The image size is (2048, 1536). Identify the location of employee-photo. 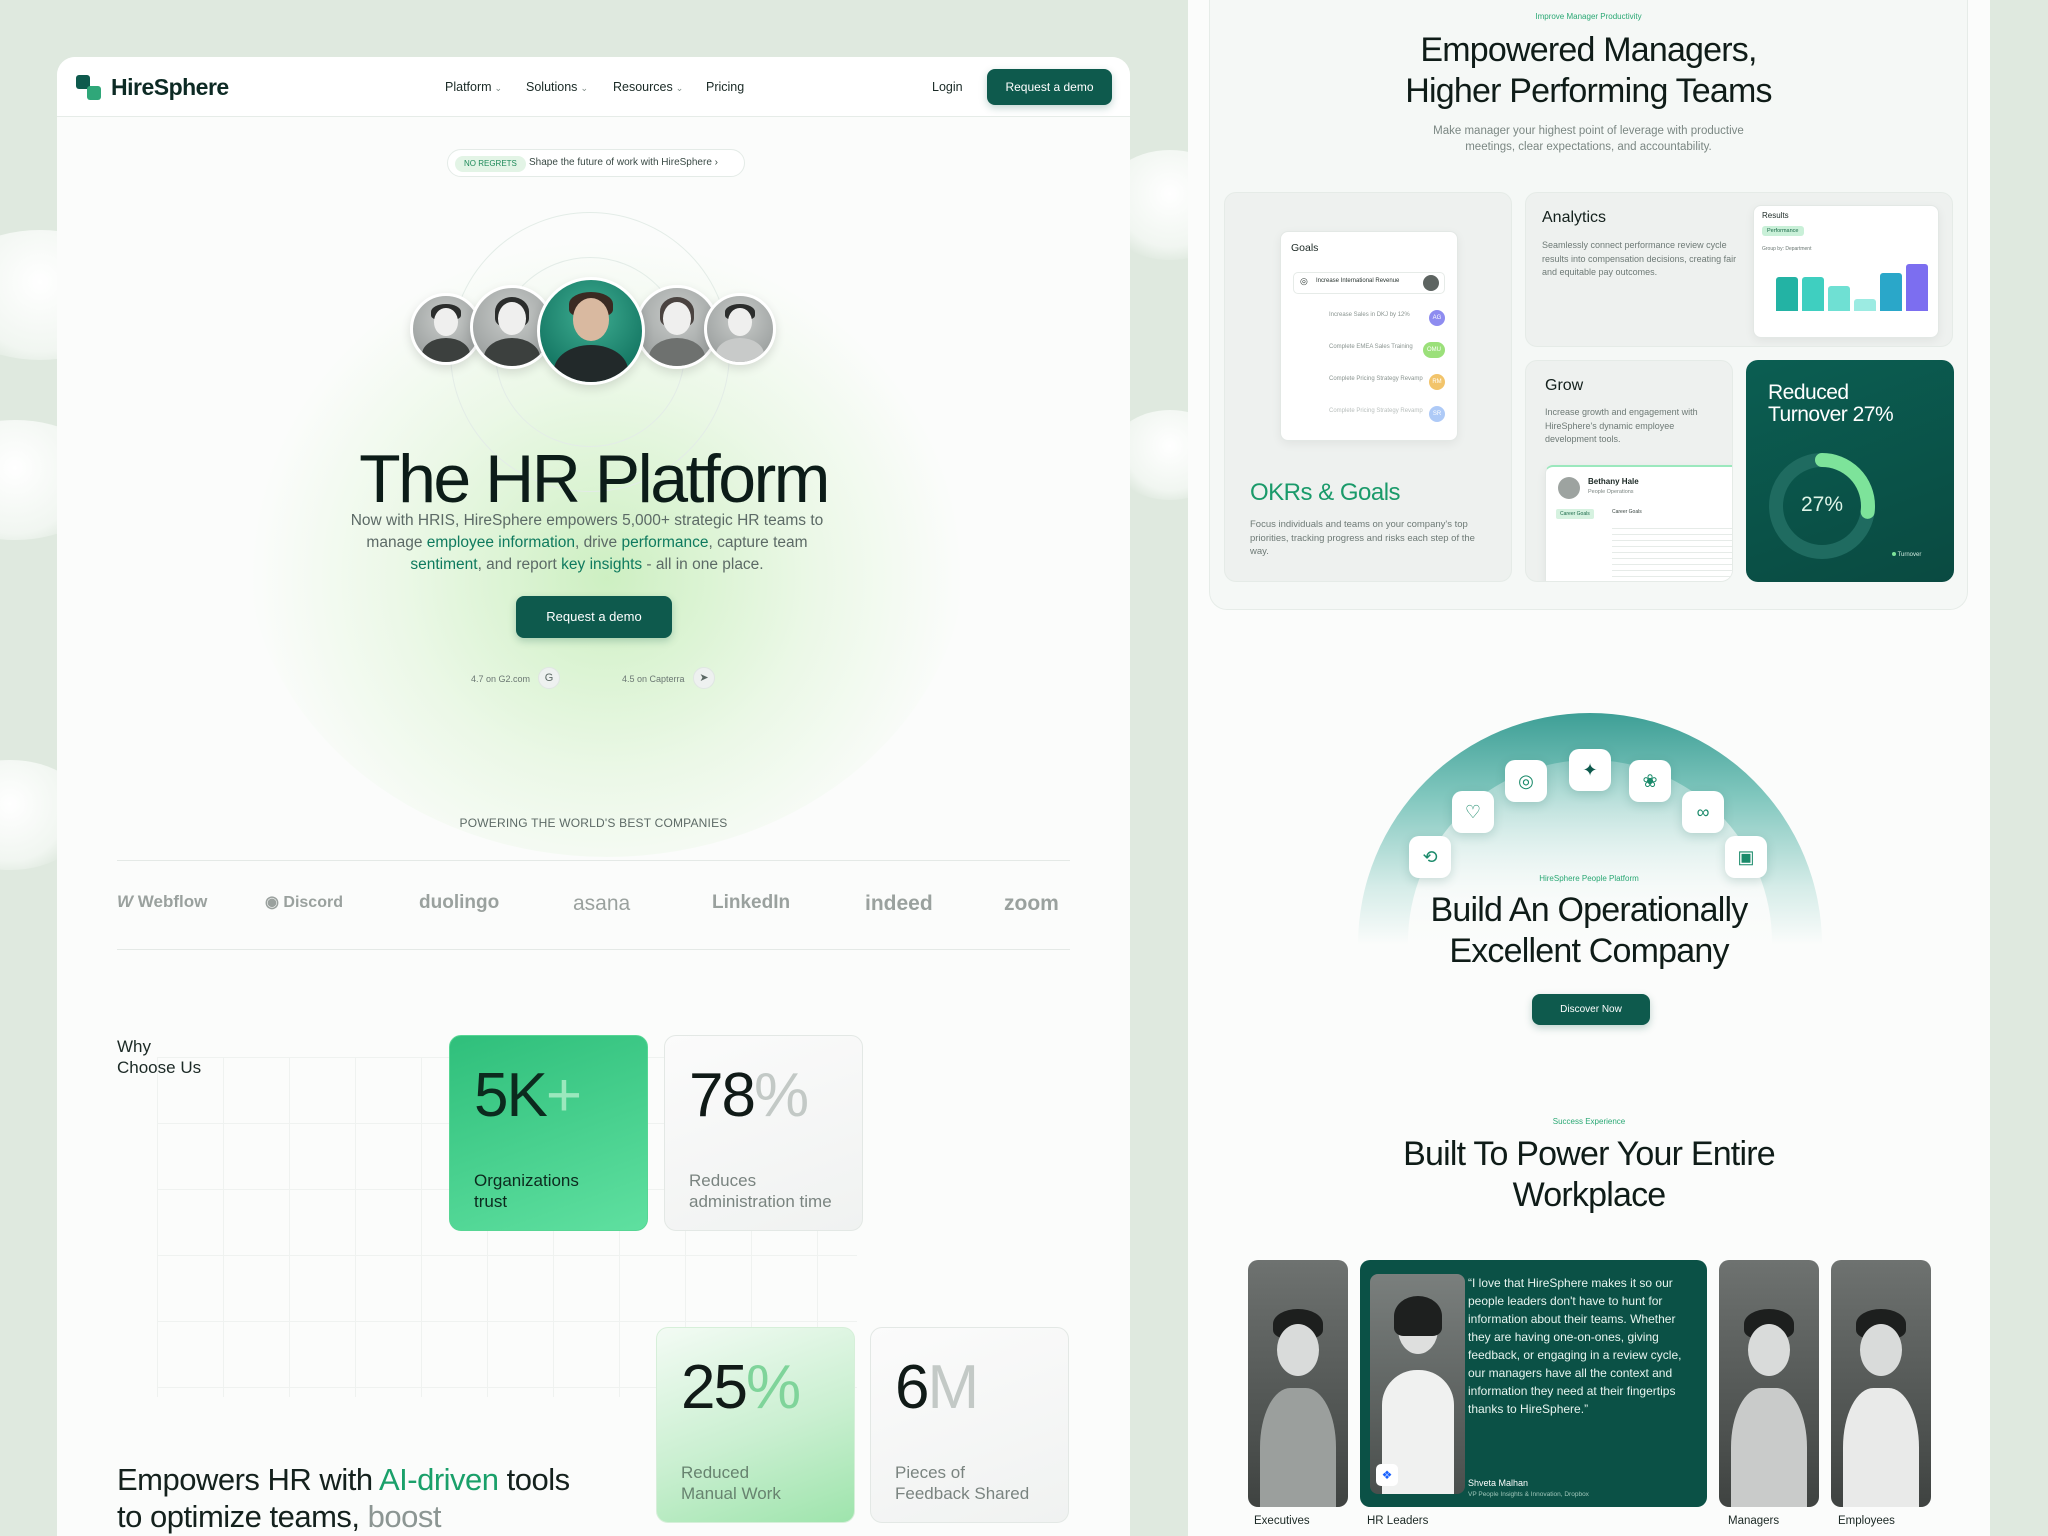
(1881, 1383).